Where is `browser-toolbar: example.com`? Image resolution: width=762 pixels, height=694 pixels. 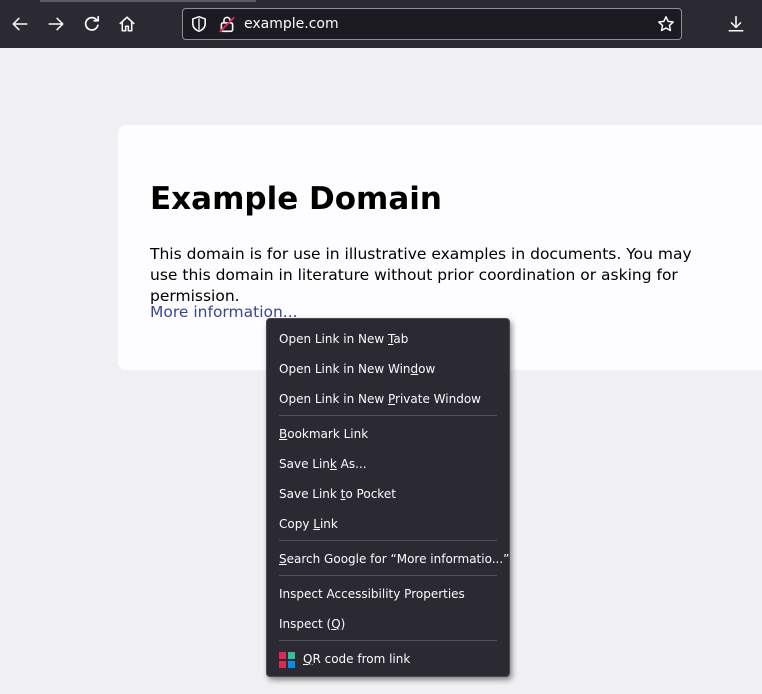
browser-toolbar: example.com is located at coordinates (381, 24).